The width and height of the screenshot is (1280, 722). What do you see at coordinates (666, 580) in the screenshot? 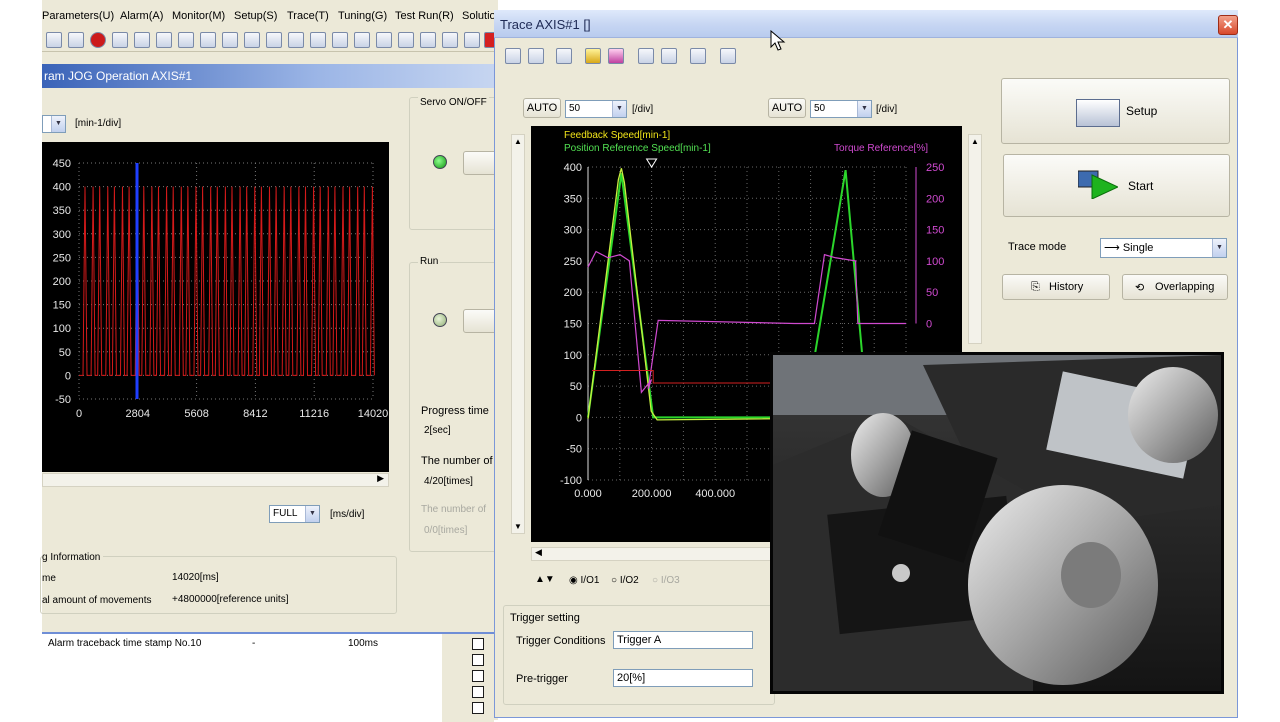
I see `io3-radio: ○ I/O3` at bounding box center [666, 580].